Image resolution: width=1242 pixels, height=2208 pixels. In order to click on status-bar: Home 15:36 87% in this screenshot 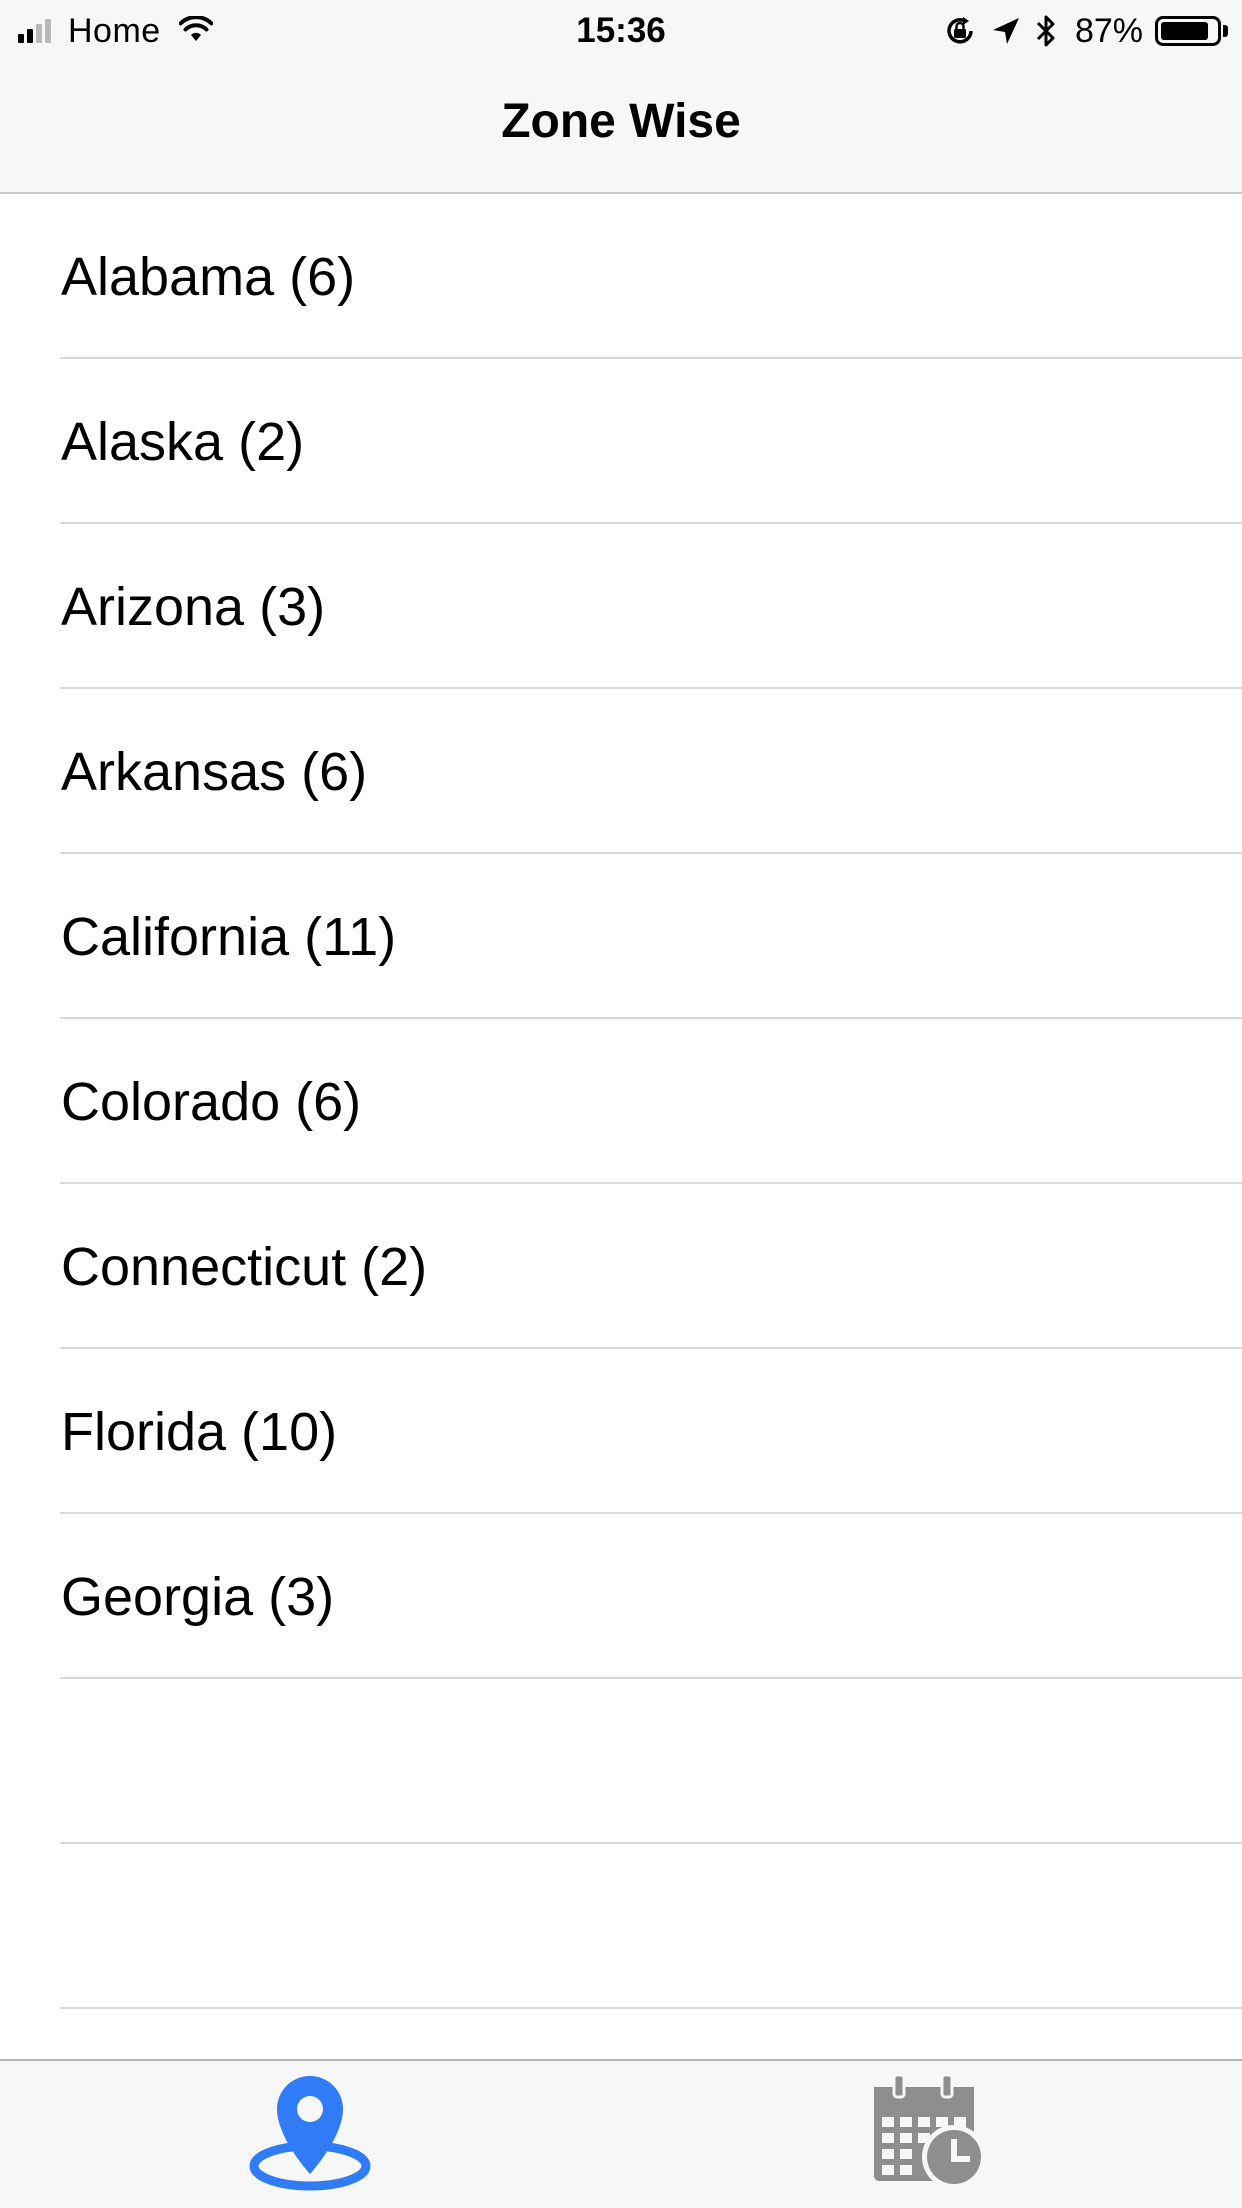, I will do `click(621, 30)`.